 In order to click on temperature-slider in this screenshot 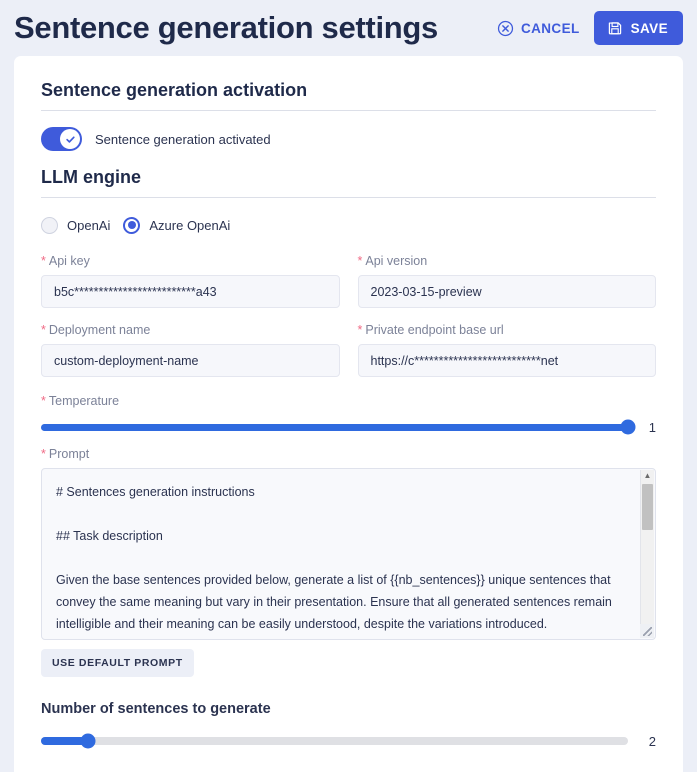, I will do `click(338, 427)`.